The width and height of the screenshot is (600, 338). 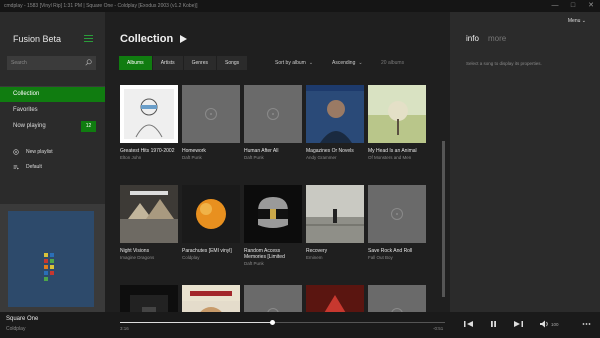 I want to click on sidebar-item-now-playing: Now playing 12, so click(x=52, y=126).